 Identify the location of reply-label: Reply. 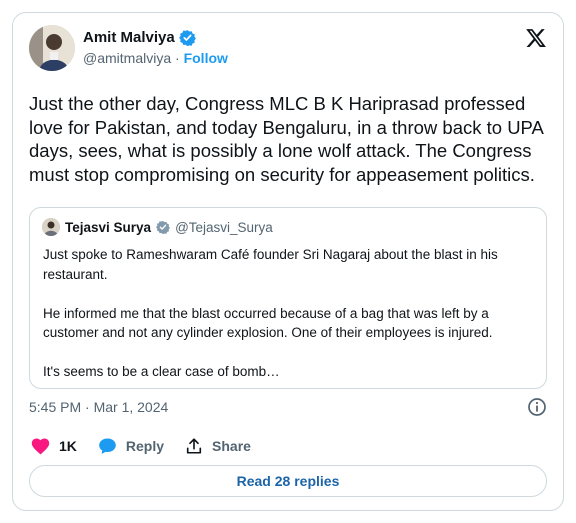
(145, 446).